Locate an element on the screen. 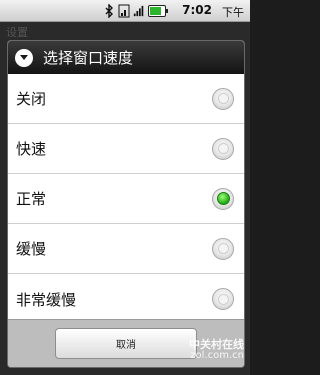 This screenshot has height=375, width=320. status-bar: 7:02 下午 is located at coordinates (125, 11).